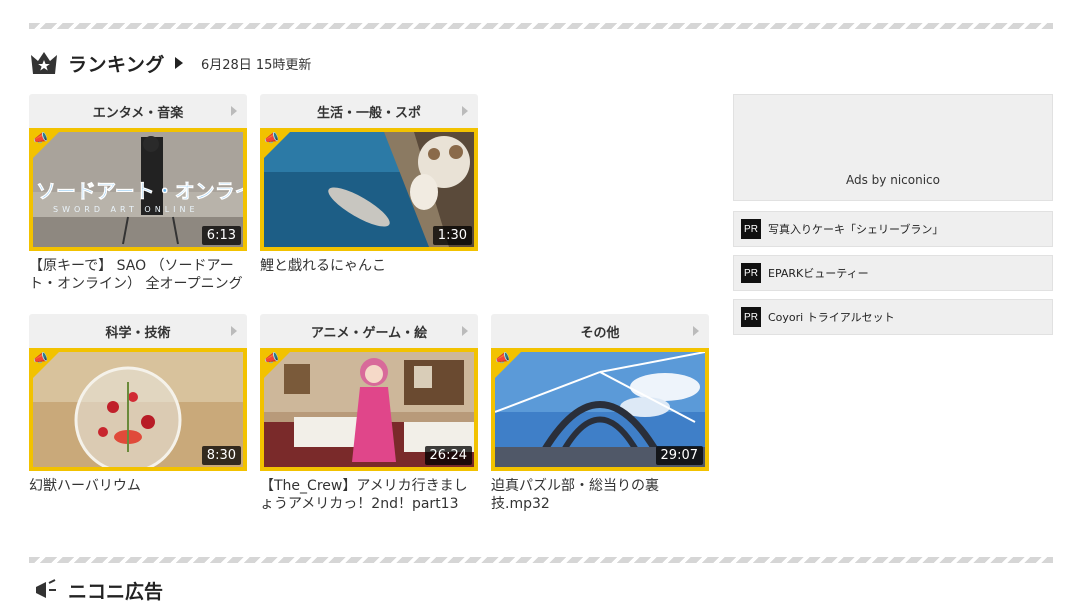  I want to click on video-duration: 1:30, so click(452, 235).